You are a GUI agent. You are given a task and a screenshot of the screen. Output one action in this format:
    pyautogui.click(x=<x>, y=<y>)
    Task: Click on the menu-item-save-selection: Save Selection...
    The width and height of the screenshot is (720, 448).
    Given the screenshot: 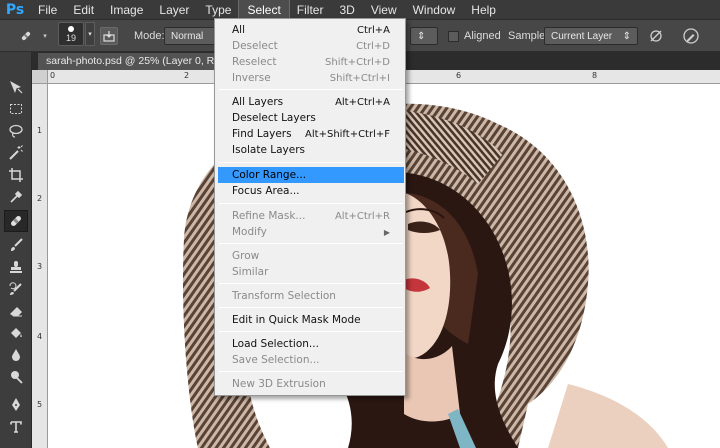 What is the action you would take?
    pyautogui.click(x=311, y=360)
    